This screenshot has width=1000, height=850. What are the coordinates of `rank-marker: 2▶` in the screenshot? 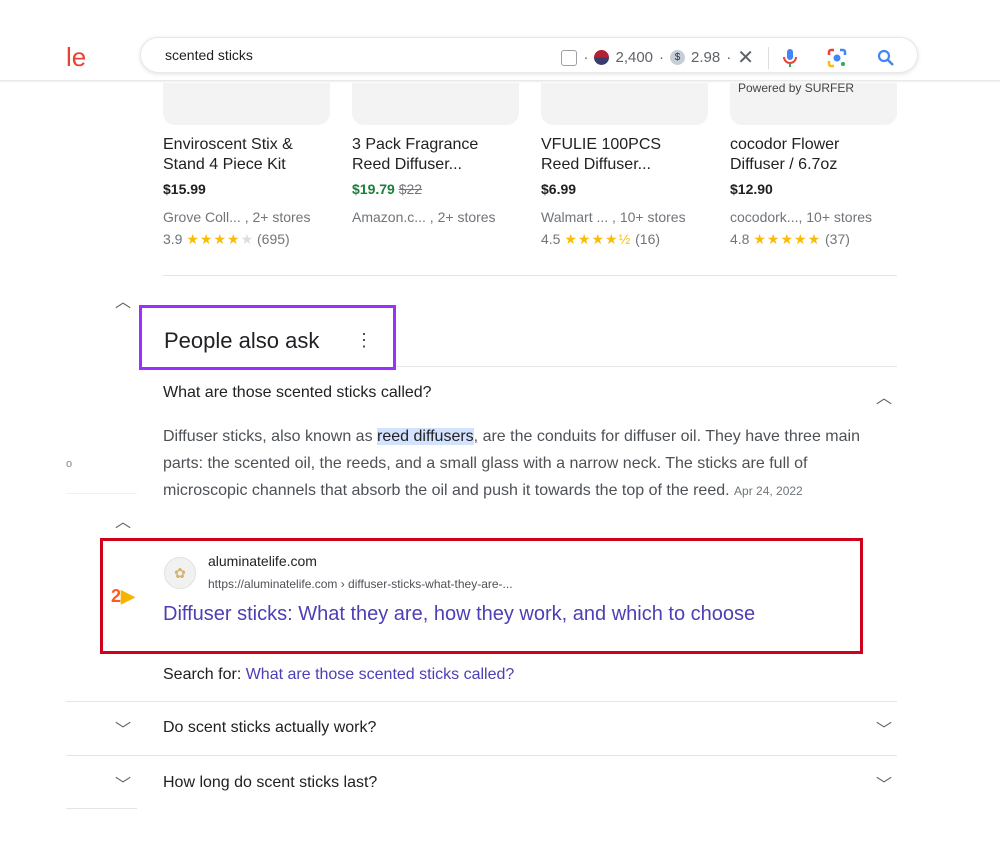 It's located at (123, 596).